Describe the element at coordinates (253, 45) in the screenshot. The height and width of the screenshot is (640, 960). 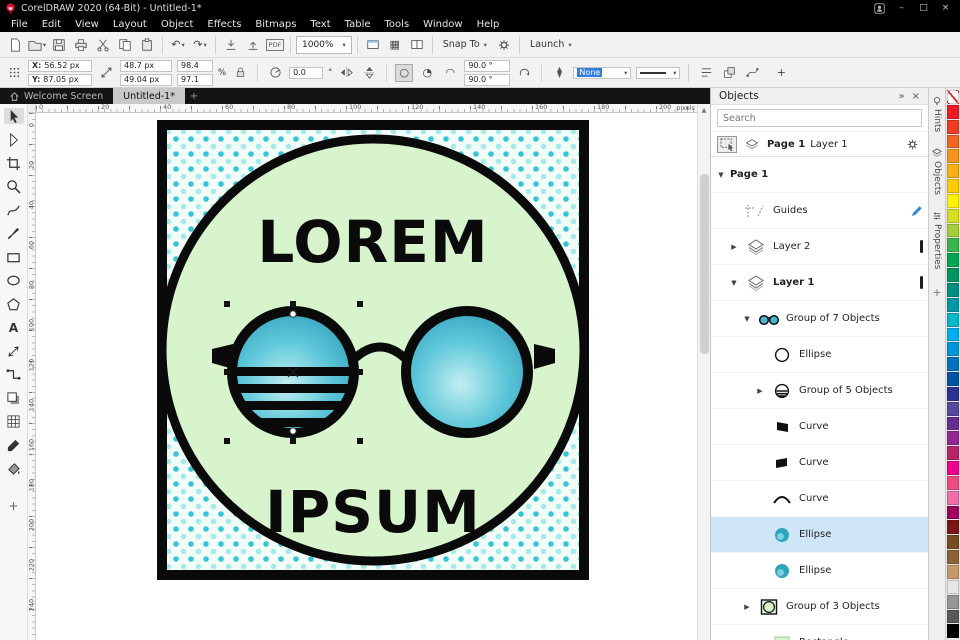
I see `export-icon` at that location.